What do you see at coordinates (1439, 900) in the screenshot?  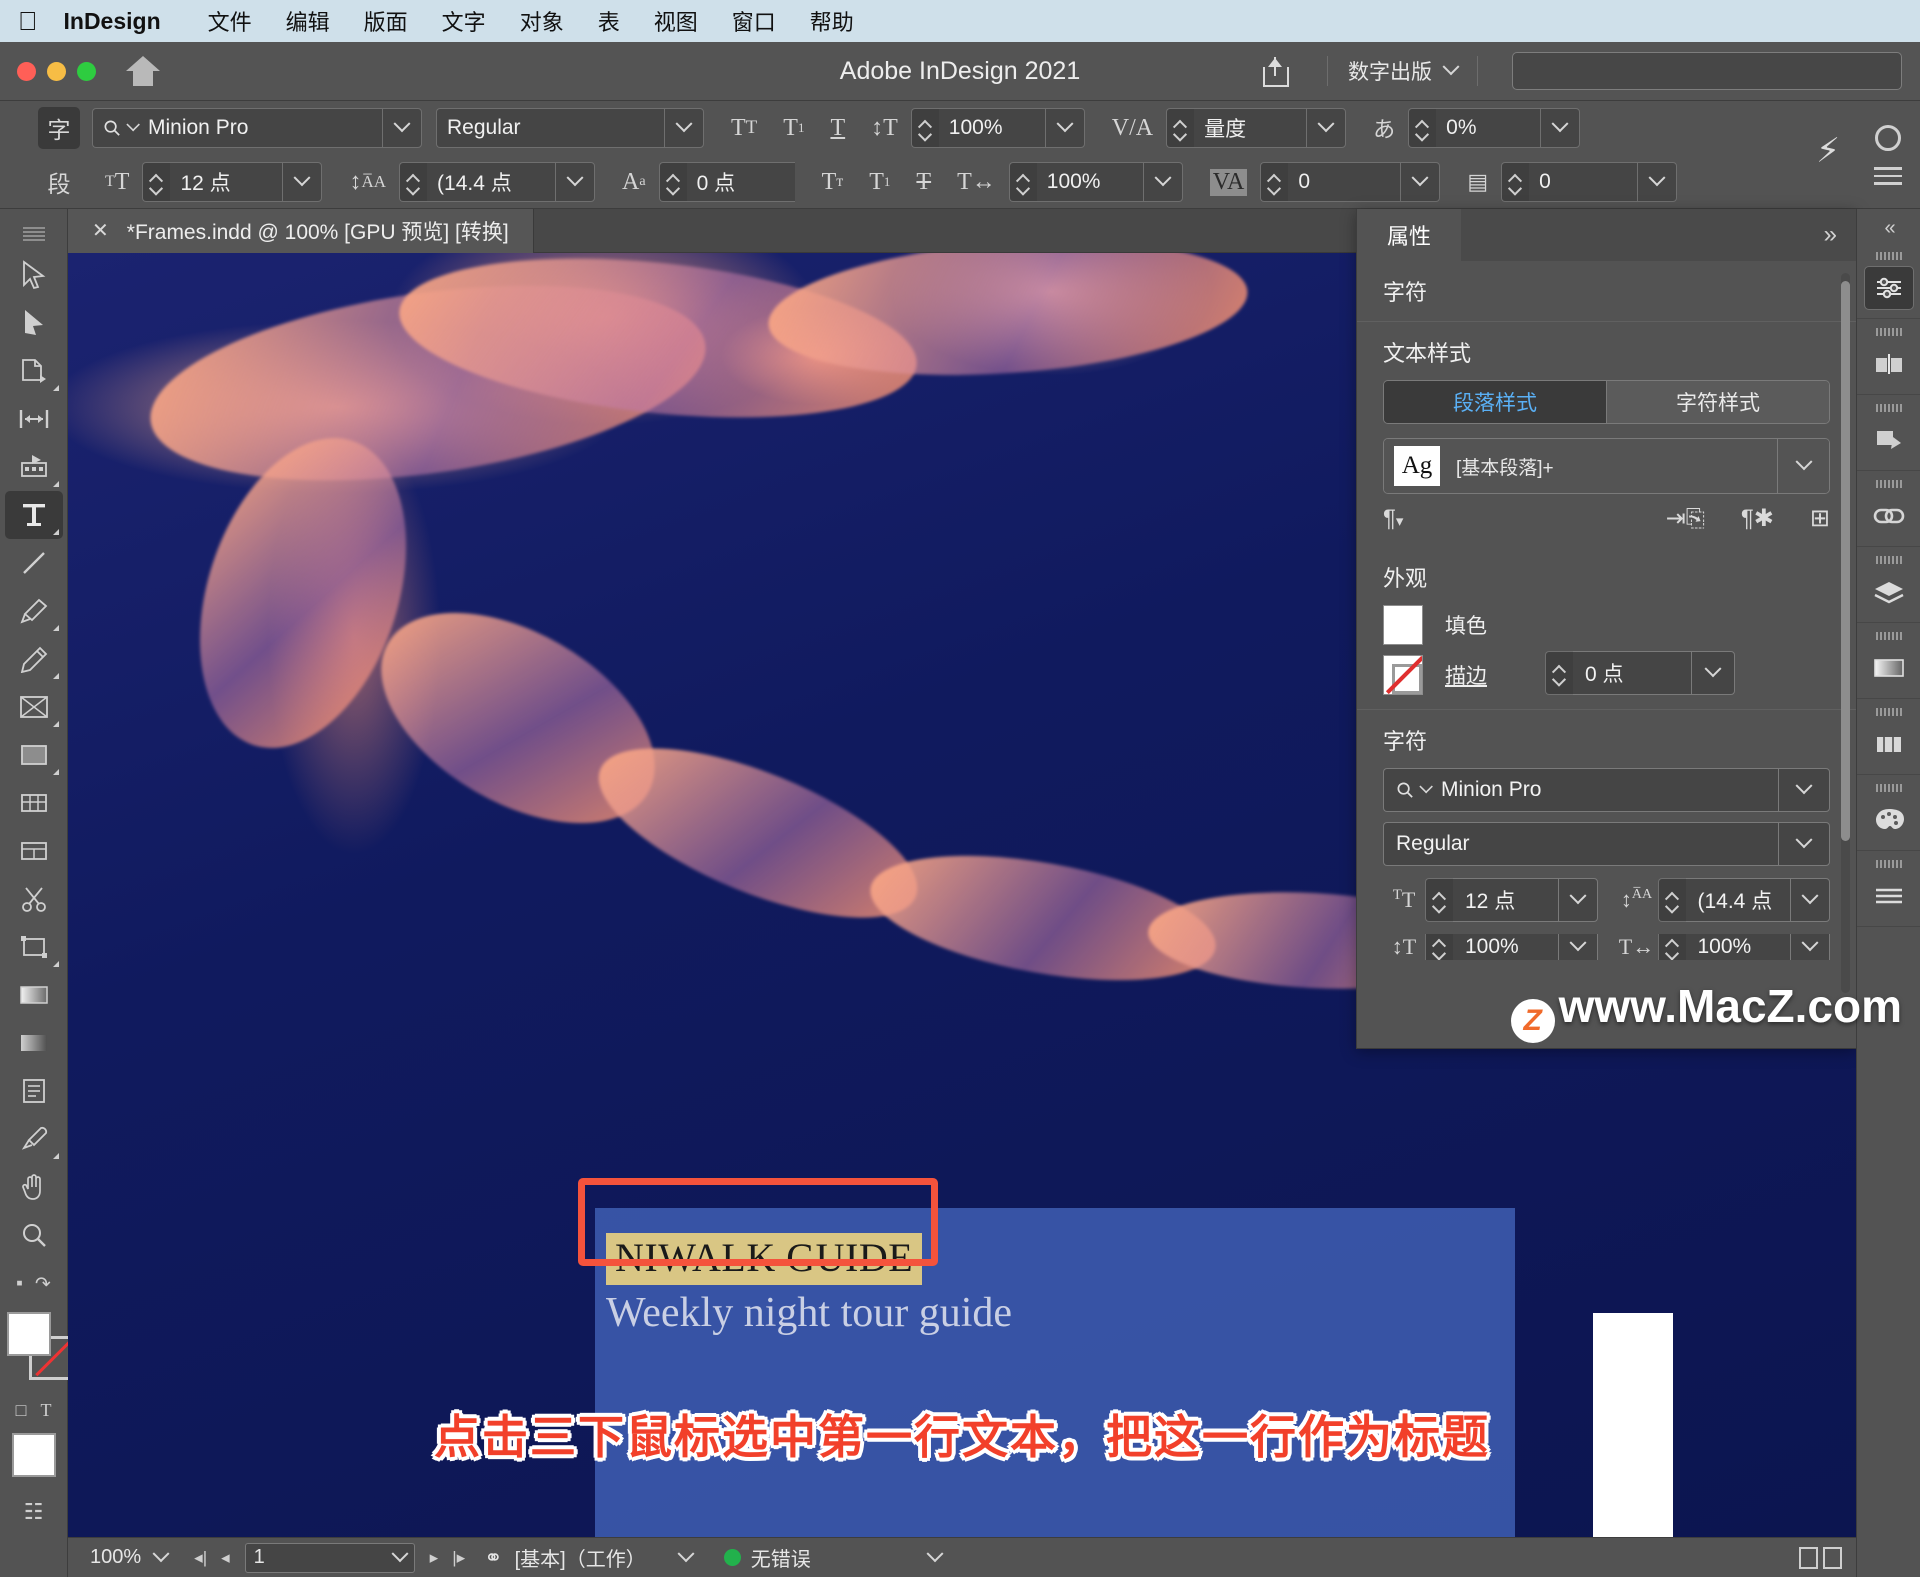 I see `panel-font-size-stepper` at bounding box center [1439, 900].